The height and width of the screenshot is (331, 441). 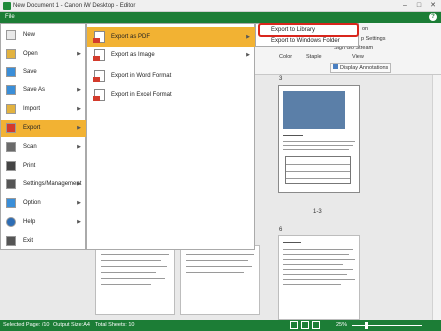 I want to click on status-total-sheets: Total Sheets: 10, so click(x=115, y=325).